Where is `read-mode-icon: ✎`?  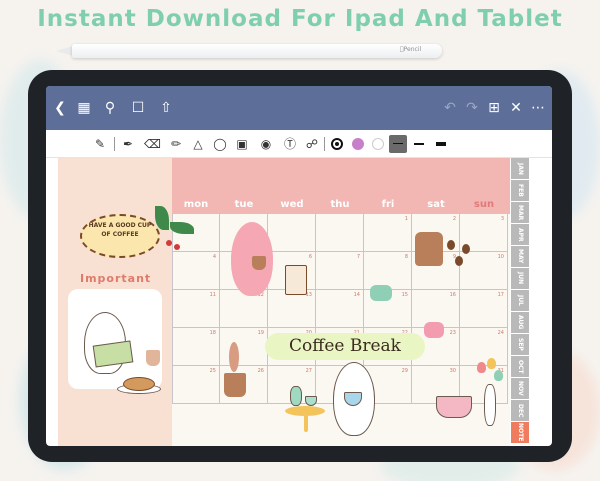
read-mode-icon: ✎ is located at coordinates (100, 144).